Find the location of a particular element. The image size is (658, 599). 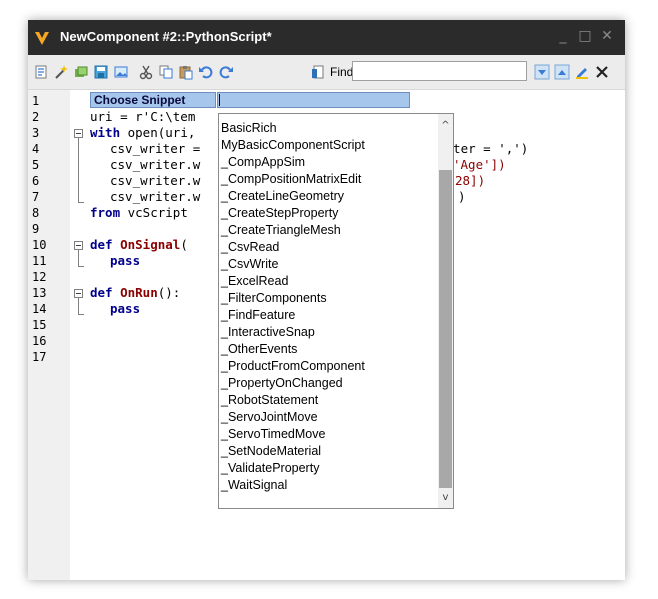

find-label: Find is located at coordinates (342, 72).